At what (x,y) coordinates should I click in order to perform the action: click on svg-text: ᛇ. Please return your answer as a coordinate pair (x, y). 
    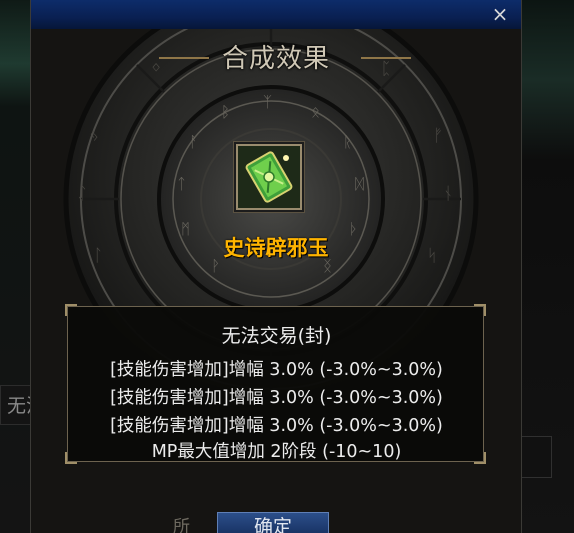
    Looking at the image, I should click on (82, 194).